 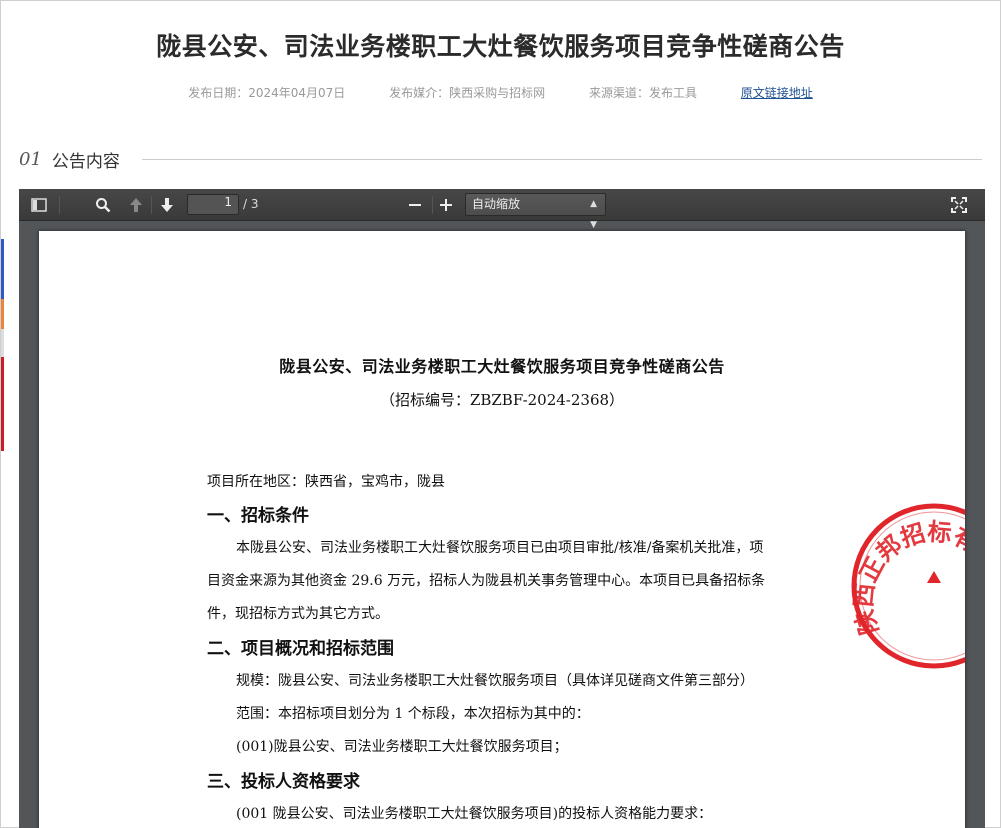 I want to click on doc-code: （招标编号：ZBZBF-2024-2368）, so click(x=502, y=400).